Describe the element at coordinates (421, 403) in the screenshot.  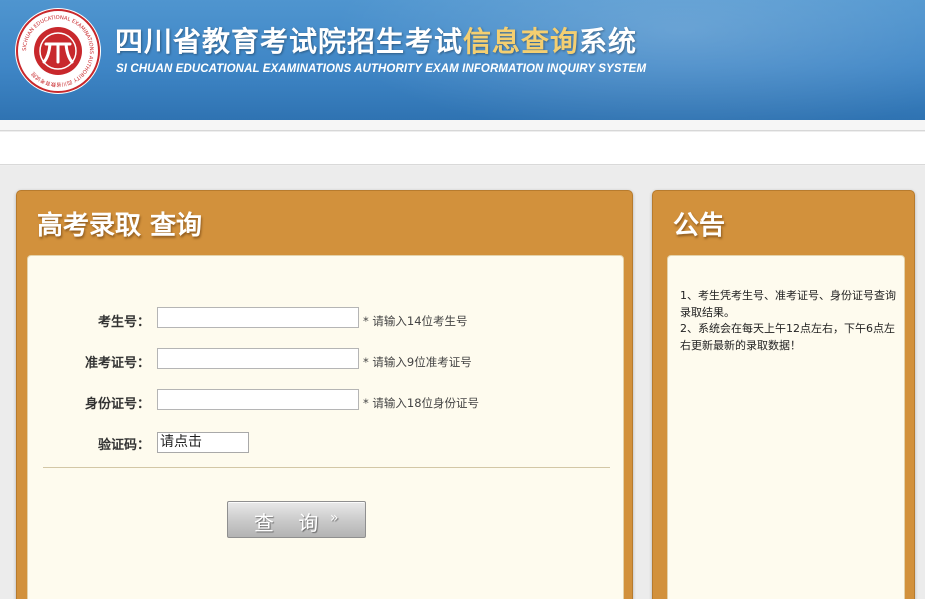
I see `id-number-hint: * 请输入18位身份证号` at that location.